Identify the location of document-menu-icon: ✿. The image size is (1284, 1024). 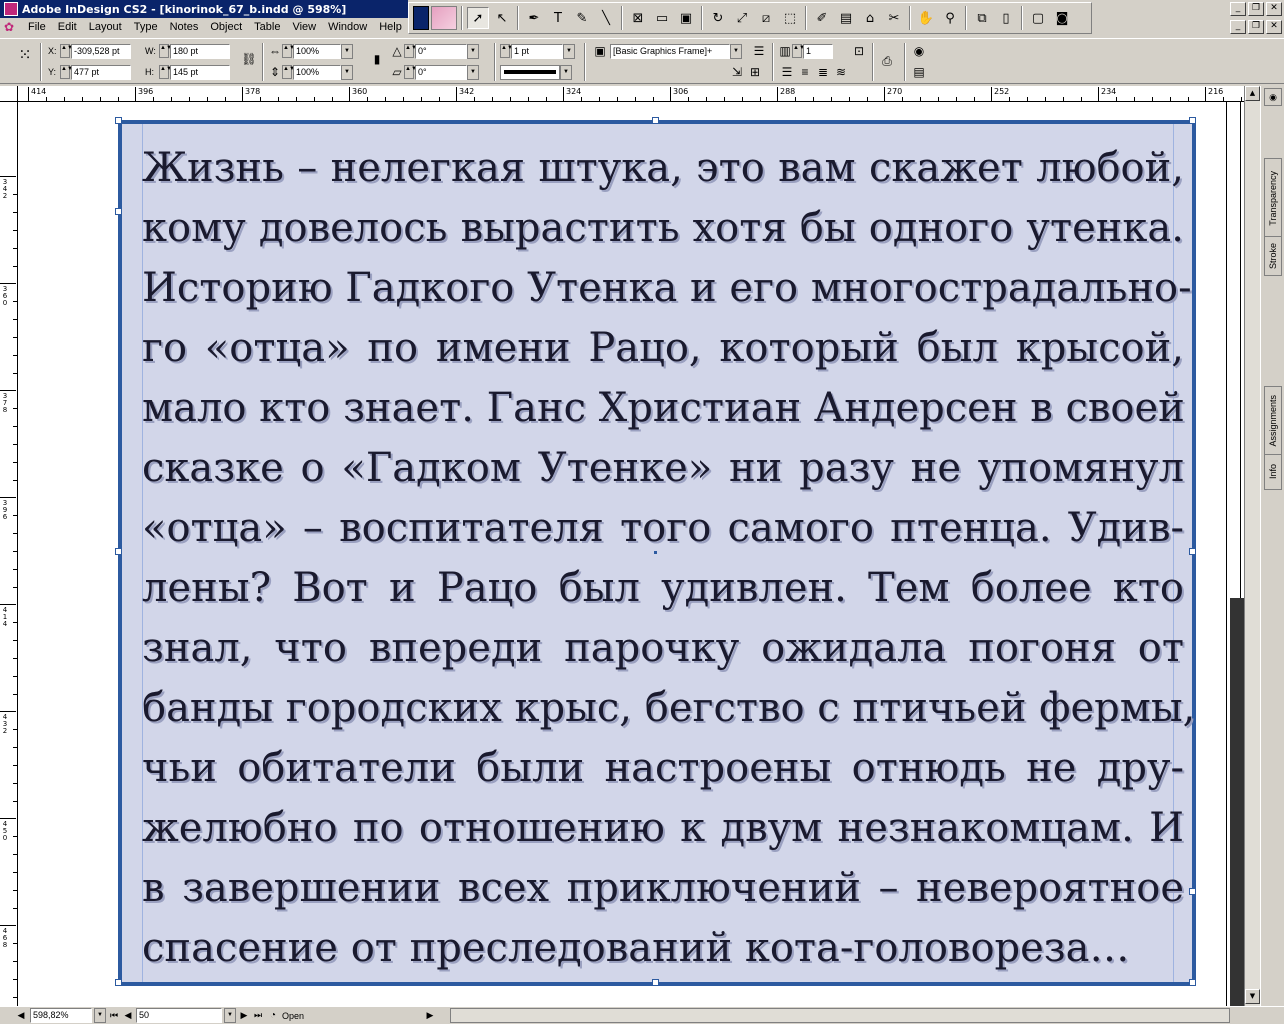
(11, 27).